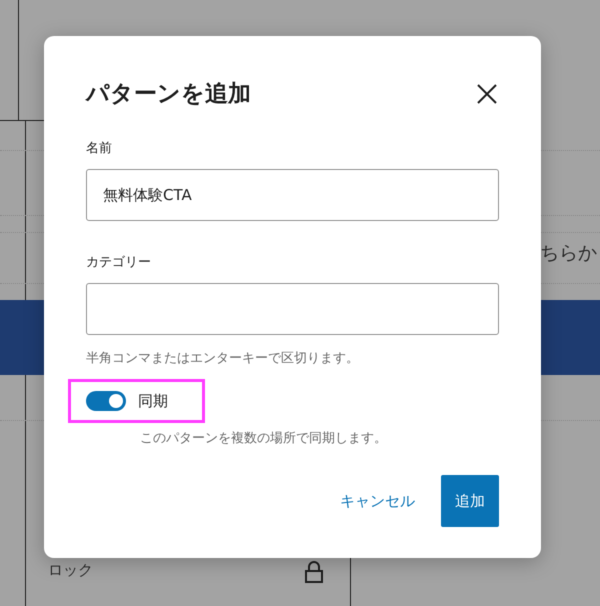 Image resolution: width=600 pixels, height=606 pixels. I want to click on add-button: 追加, so click(470, 501).